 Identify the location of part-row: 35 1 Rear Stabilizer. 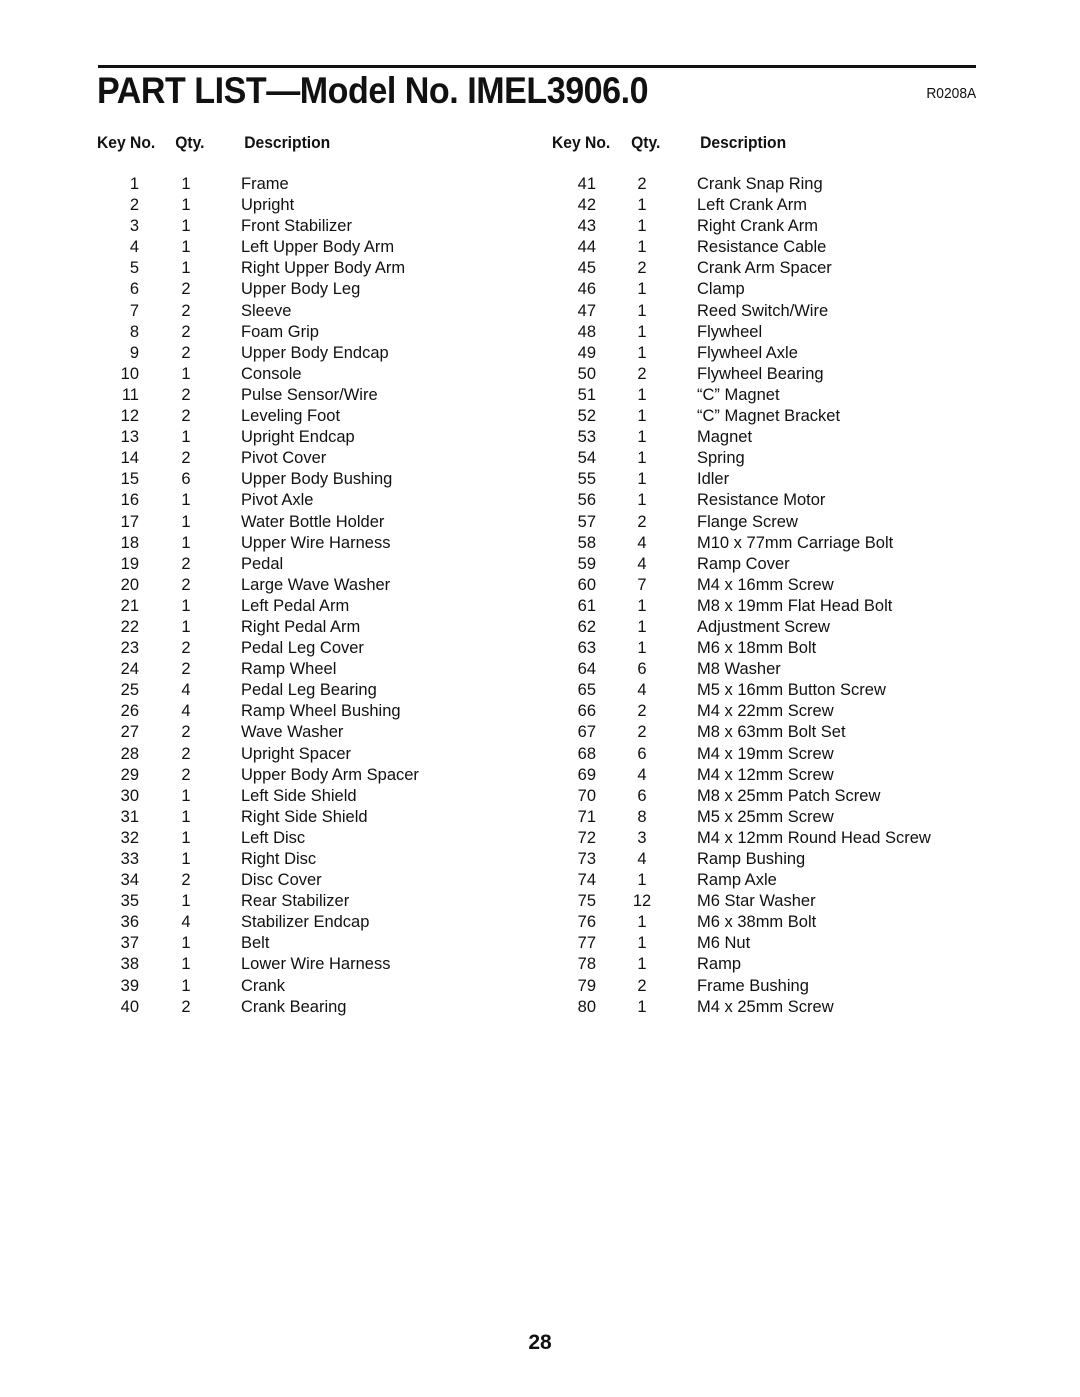
(307, 901).